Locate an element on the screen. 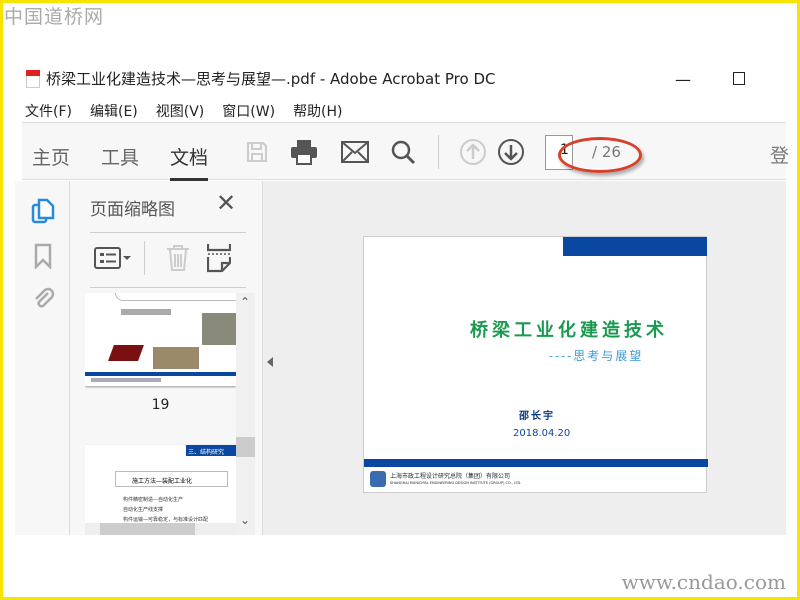  login-button: 登 is located at coordinates (779, 154).